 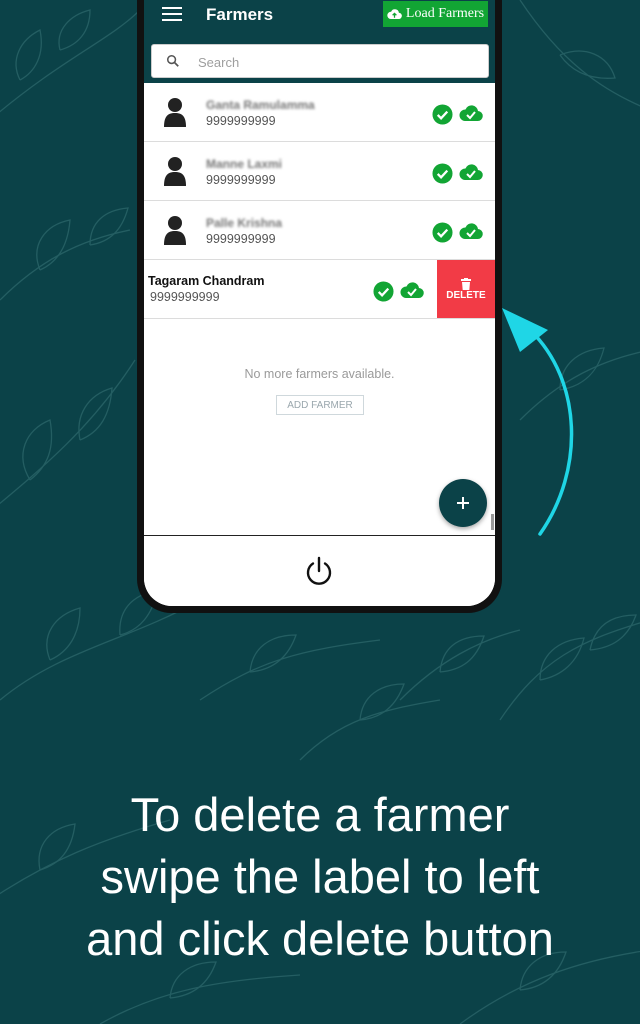 I want to click on power-icon, so click(x=319, y=572).